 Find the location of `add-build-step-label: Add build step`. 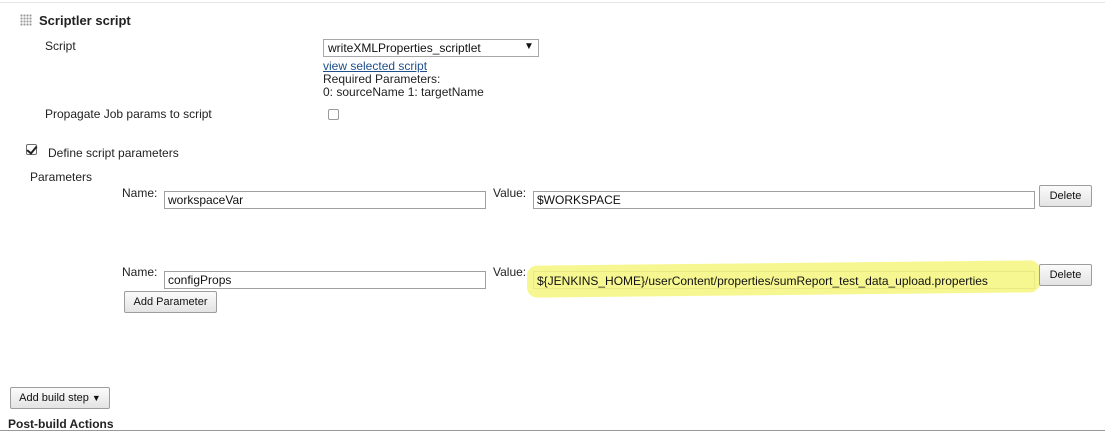

add-build-step-label: Add build step is located at coordinates (54, 398).